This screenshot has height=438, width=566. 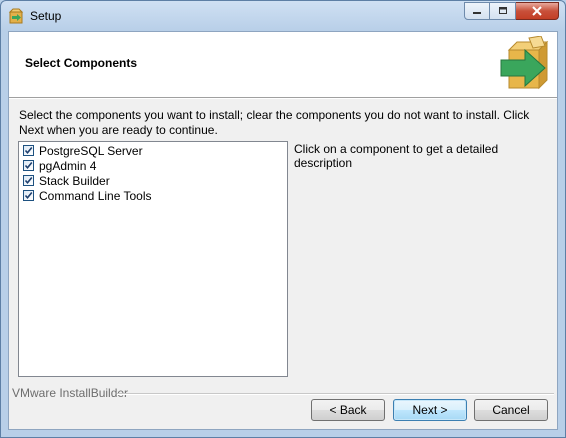 I want to click on minimize-icon, so click(x=477, y=13).